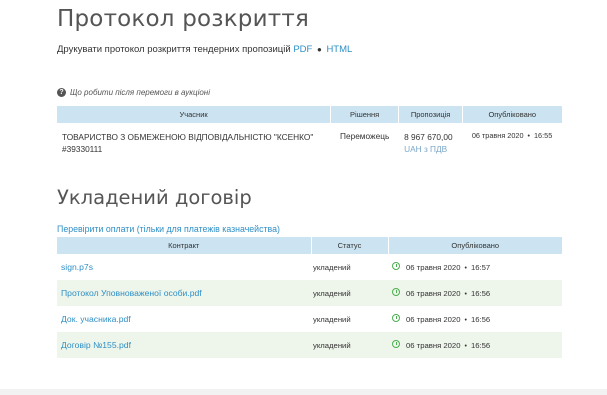 The image size is (607, 395). I want to click on table-row: sign.p7s укладений 06 травня 2020 • 16:57, so click(309, 267).